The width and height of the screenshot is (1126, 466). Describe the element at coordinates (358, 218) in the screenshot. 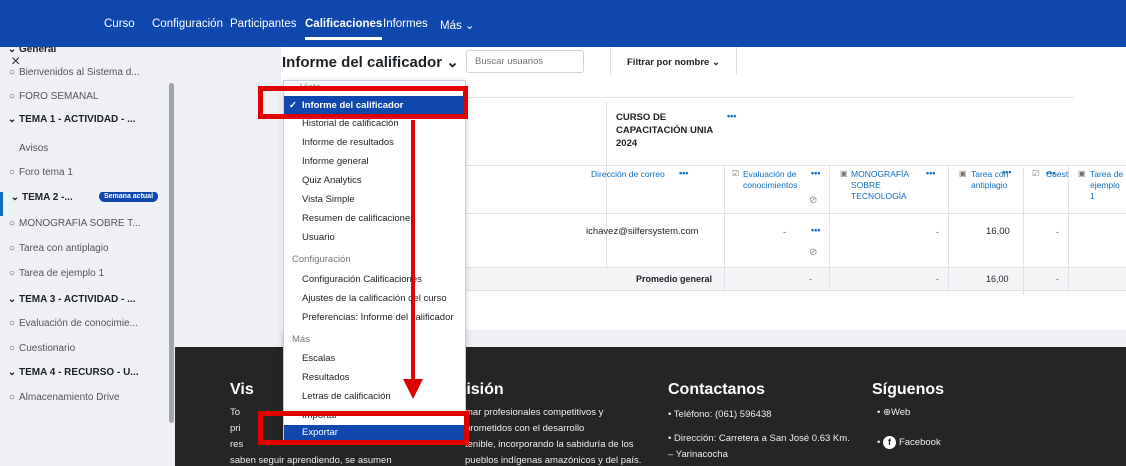

I see `menu-item-resumen: Resumen de calificaciones` at that location.